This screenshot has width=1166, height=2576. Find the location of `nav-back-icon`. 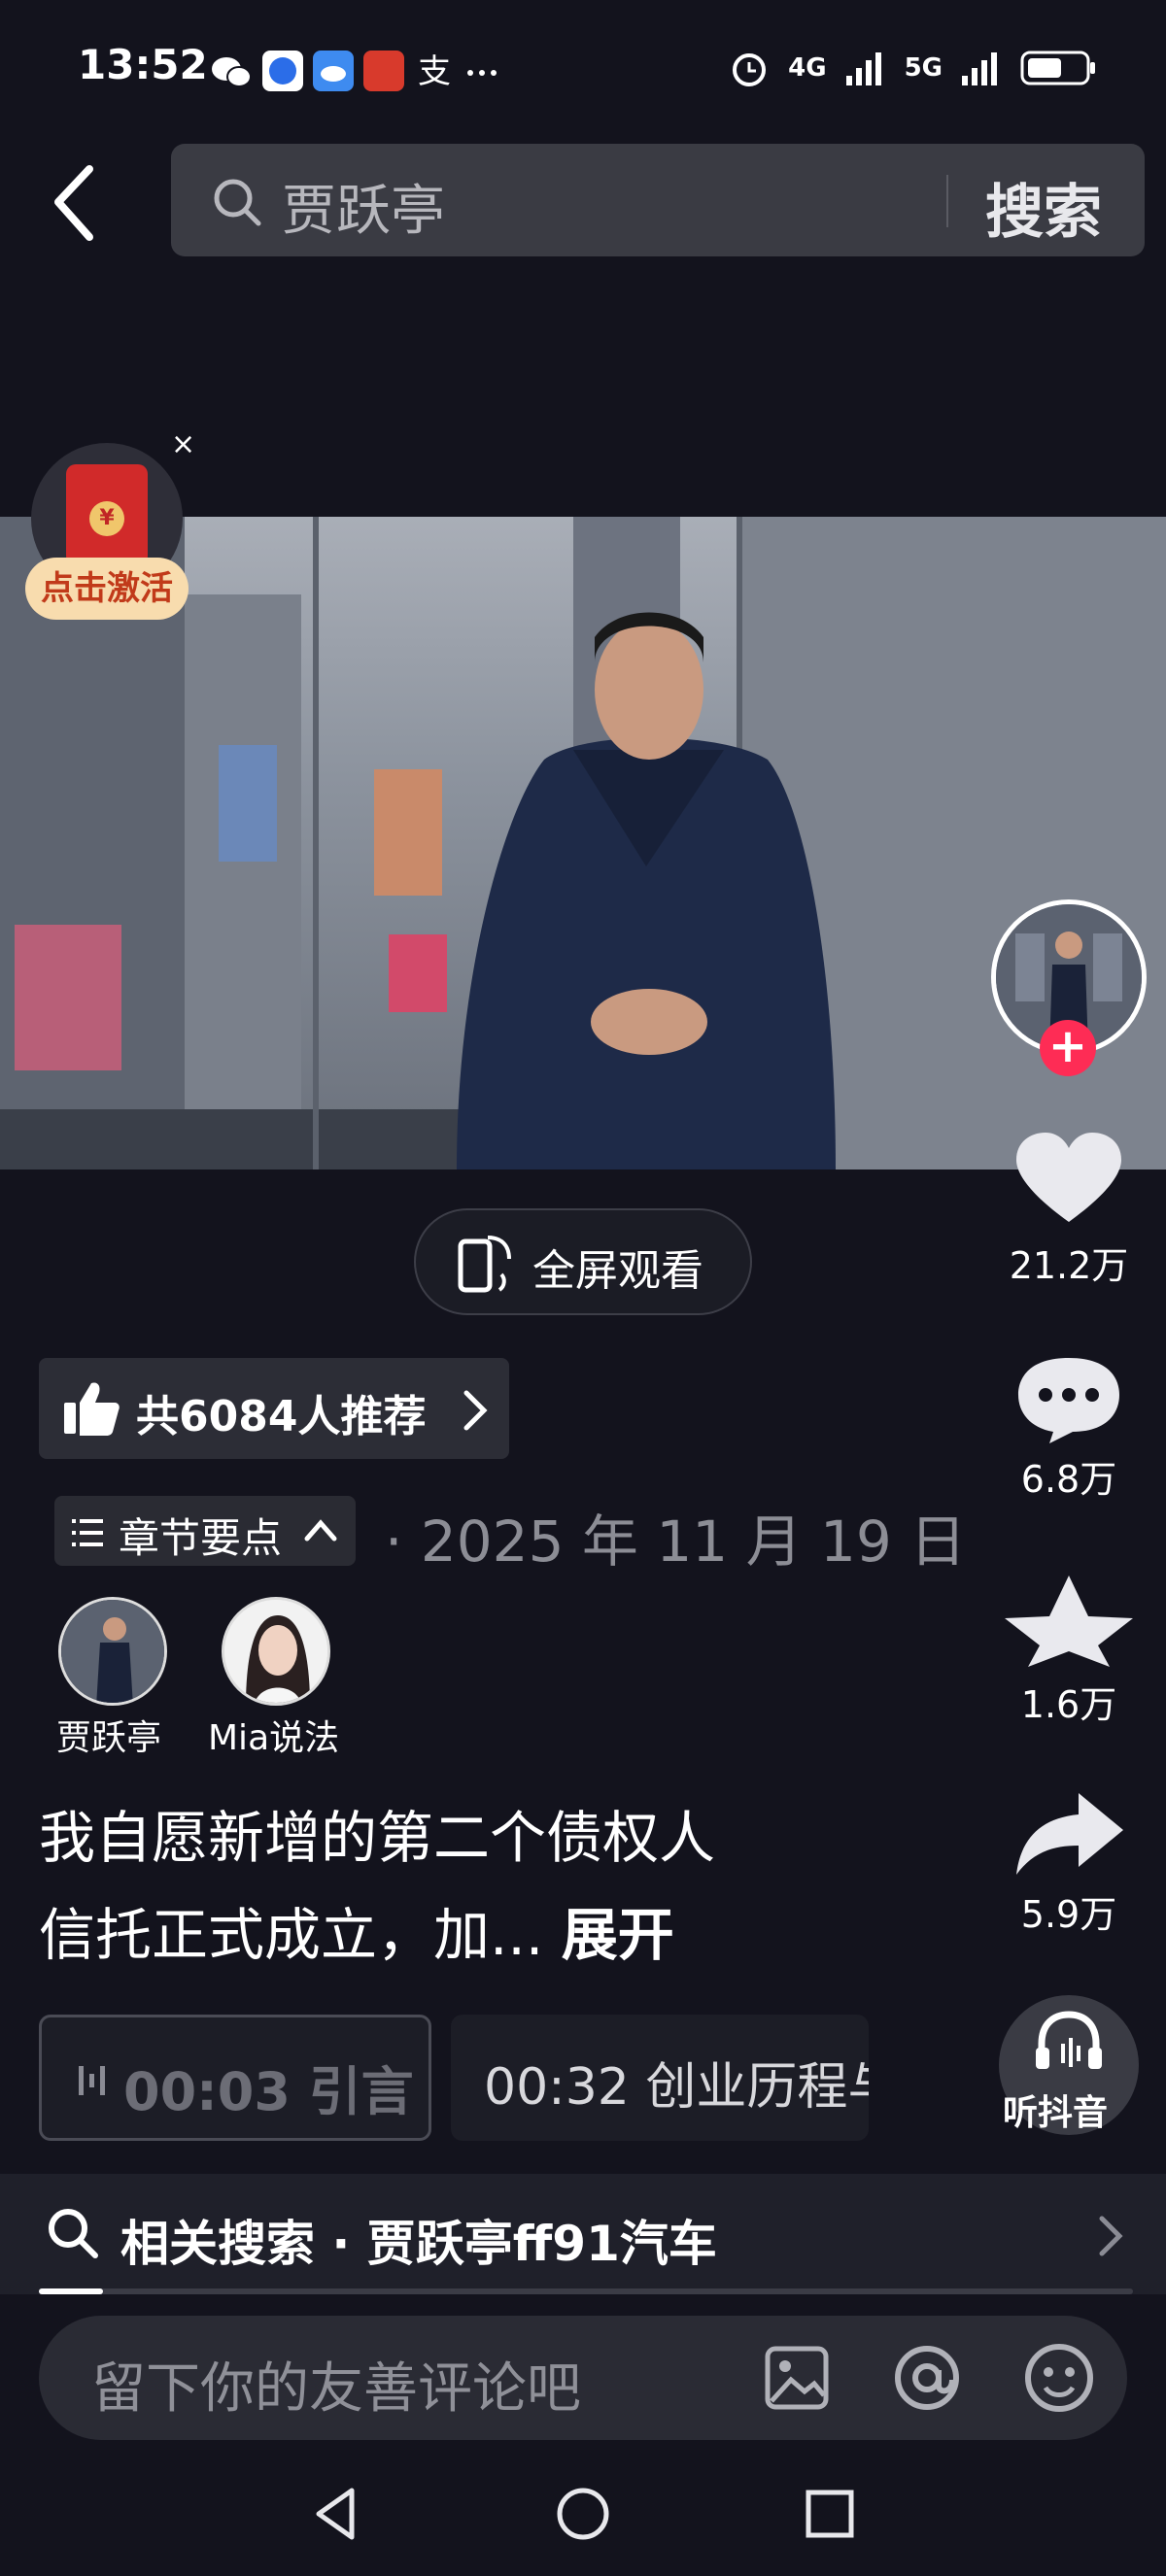

nav-back-icon is located at coordinates (336, 2514).